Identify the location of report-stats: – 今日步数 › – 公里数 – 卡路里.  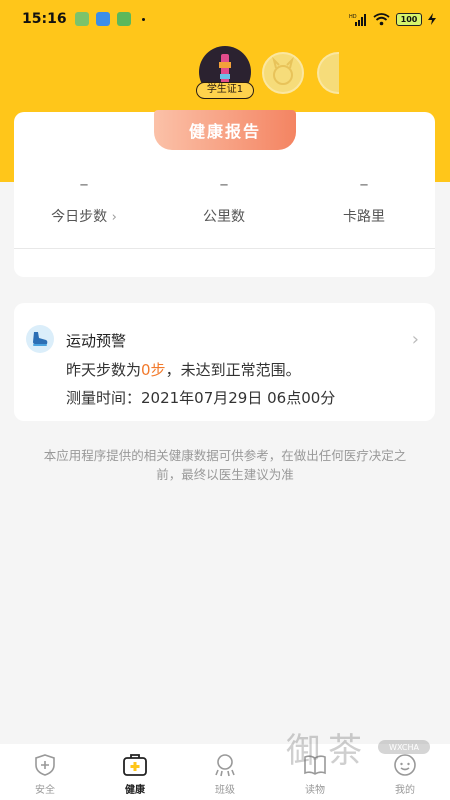
(224, 200).